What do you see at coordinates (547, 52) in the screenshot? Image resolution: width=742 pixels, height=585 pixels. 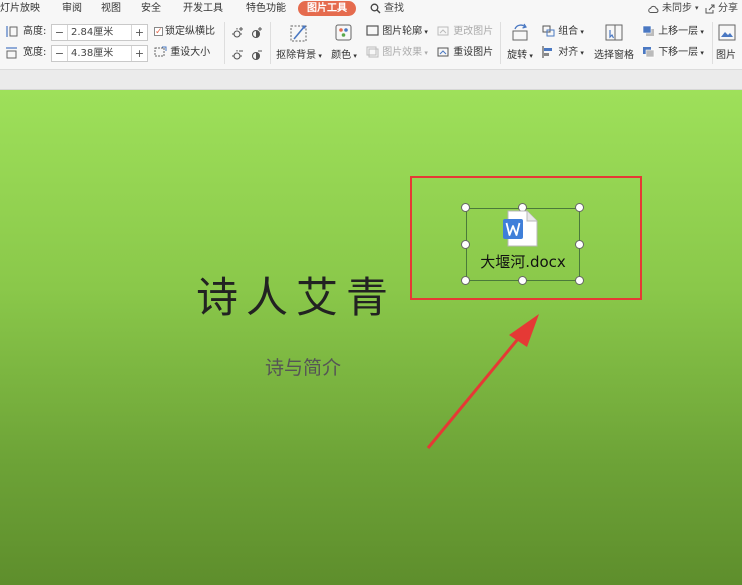 I see `align-icon` at bounding box center [547, 52].